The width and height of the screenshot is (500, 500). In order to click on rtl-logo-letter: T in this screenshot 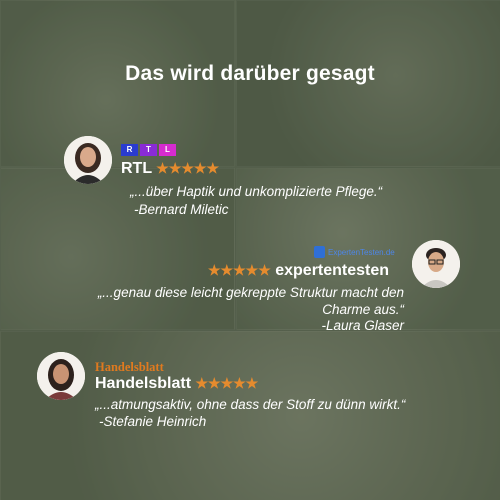, I will do `click(148, 150)`.